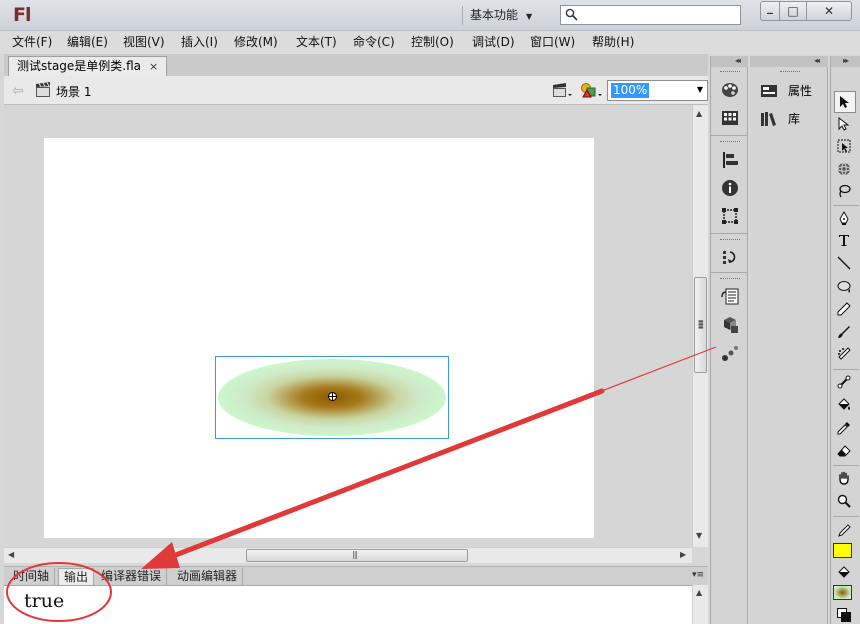 This screenshot has width=860, height=624. I want to click on scroll-left-icon: ◀, so click(11, 554).